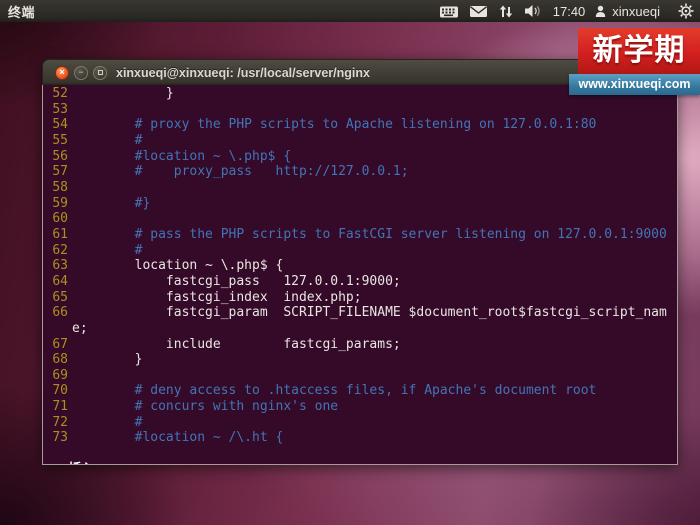 Image resolution: width=700 pixels, height=525 pixels. I want to click on clock: 17:40, so click(569, 11).